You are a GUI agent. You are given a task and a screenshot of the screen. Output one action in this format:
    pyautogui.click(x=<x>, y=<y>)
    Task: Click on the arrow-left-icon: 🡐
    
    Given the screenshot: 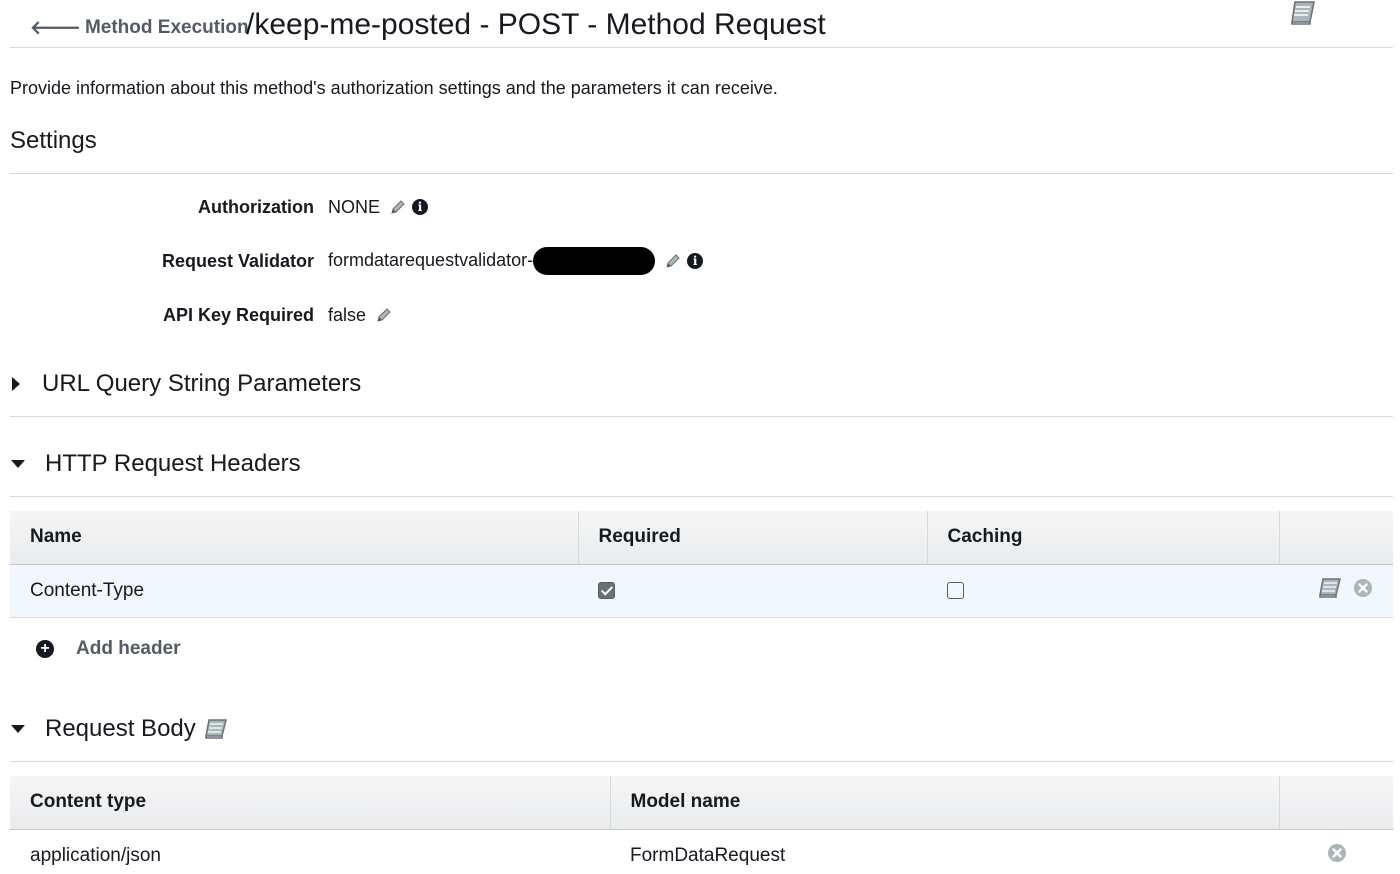 What is the action you would take?
    pyautogui.click(x=55, y=28)
    